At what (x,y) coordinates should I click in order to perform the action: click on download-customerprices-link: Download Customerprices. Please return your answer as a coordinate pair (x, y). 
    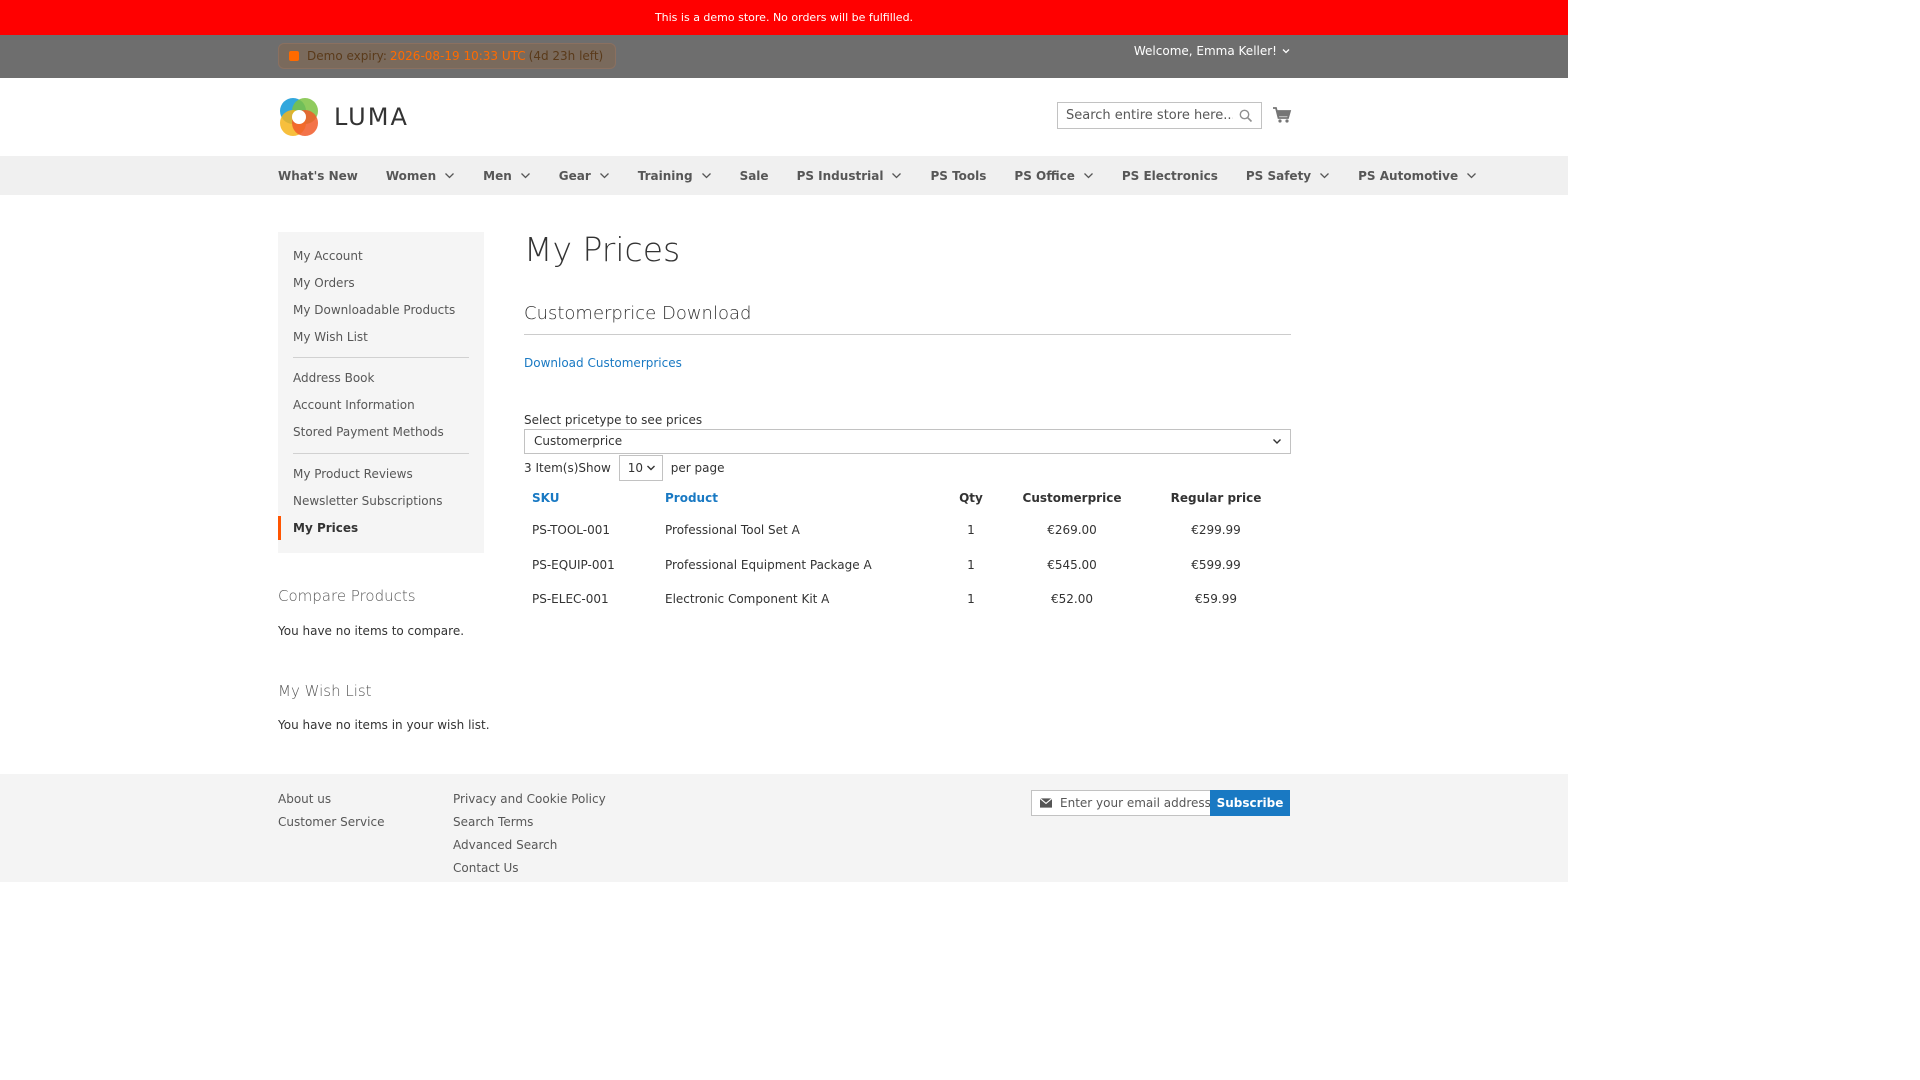
    Looking at the image, I should click on (603, 363).